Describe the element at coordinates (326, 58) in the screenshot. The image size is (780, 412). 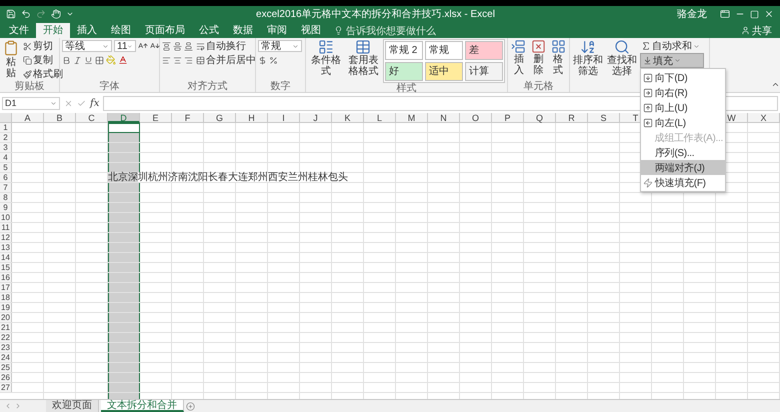
I see `style-button: 条件格式` at that location.